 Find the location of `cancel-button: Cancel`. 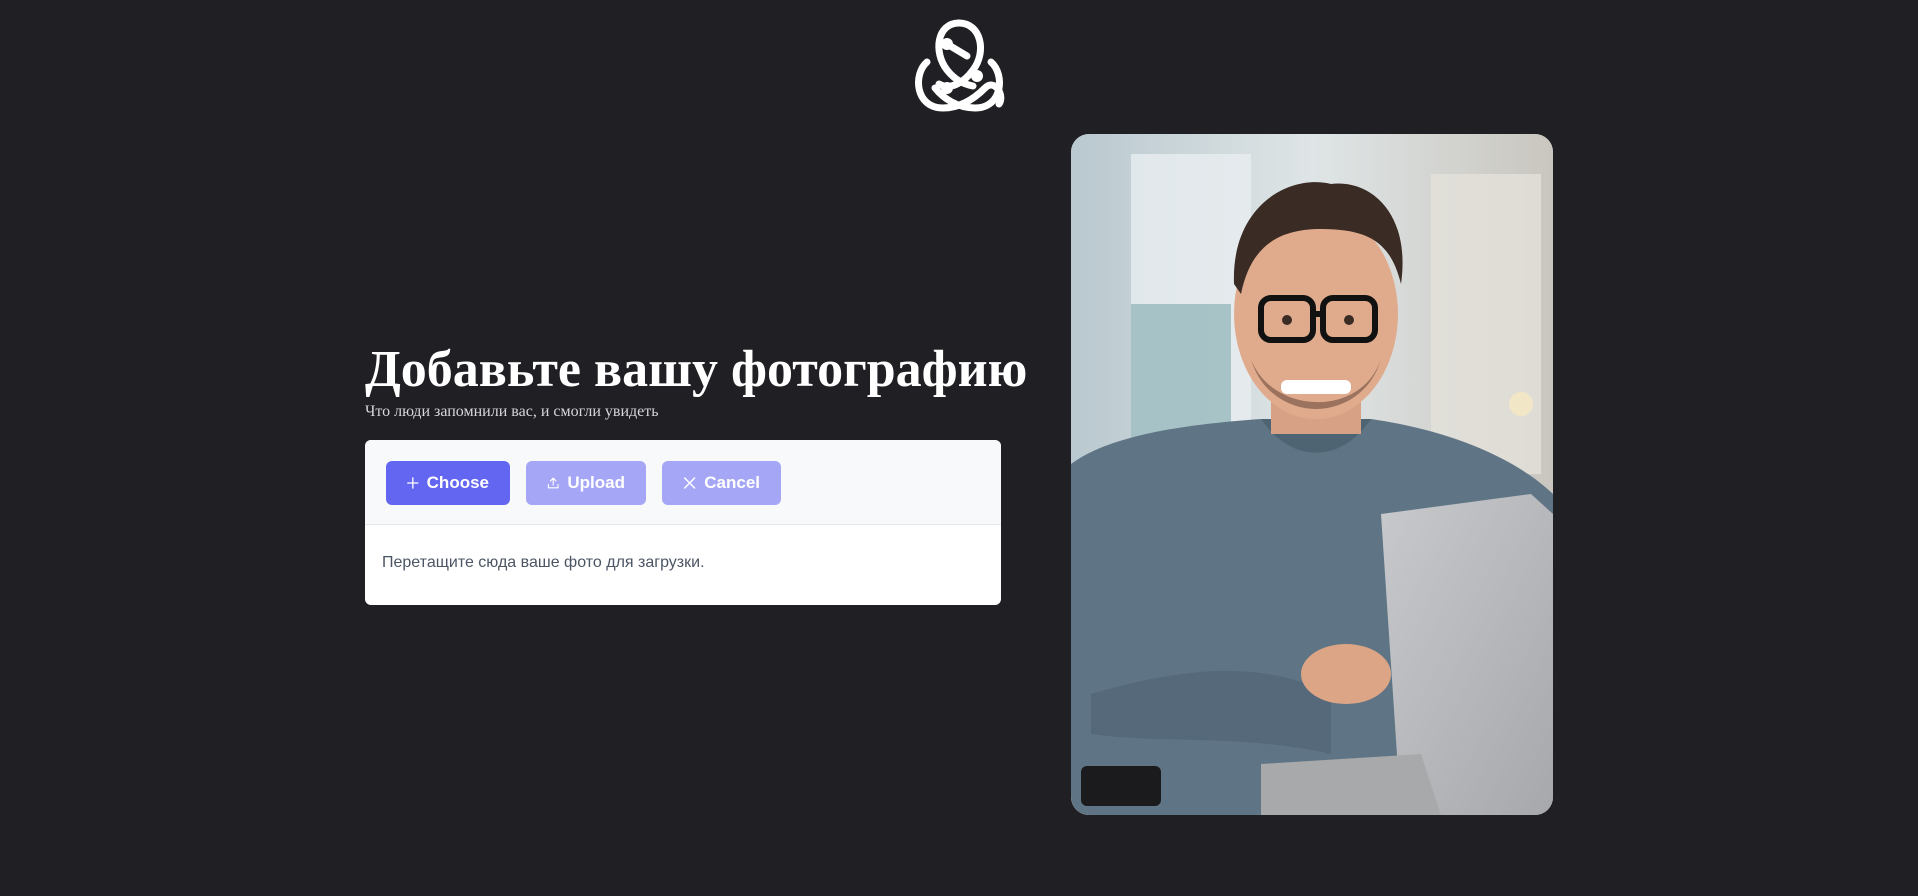

cancel-button: Cancel is located at coordinates (721, 483).